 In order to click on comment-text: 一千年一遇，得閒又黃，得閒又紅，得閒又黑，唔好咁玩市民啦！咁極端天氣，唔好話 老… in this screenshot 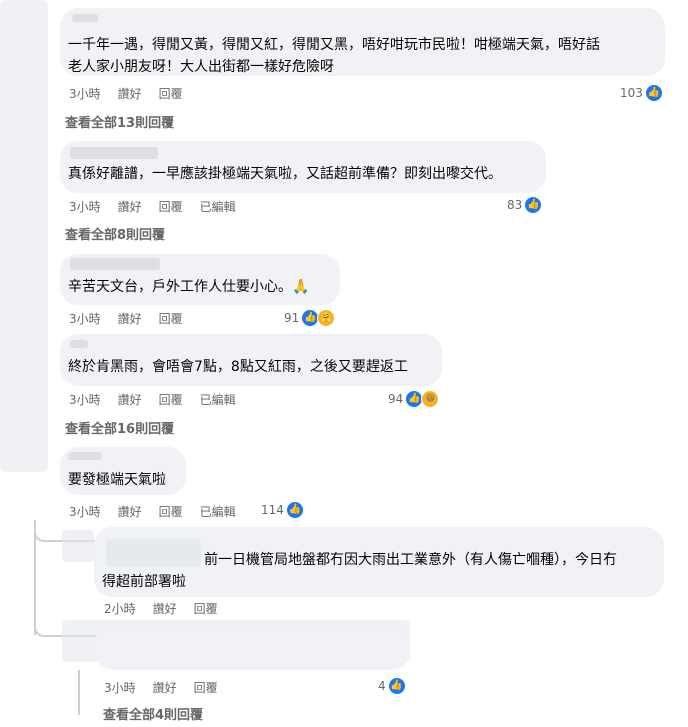, I will do `click(334, 56)`.